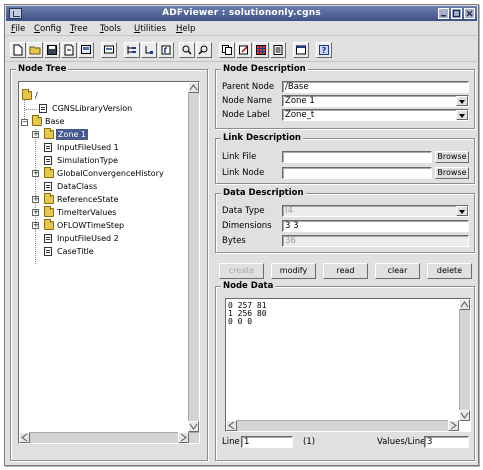 This screenshot has height=470, width=483. Describe the element at coordinates (262, 138) in the screenshot. I see `link-description-title: Link Description` at that location.